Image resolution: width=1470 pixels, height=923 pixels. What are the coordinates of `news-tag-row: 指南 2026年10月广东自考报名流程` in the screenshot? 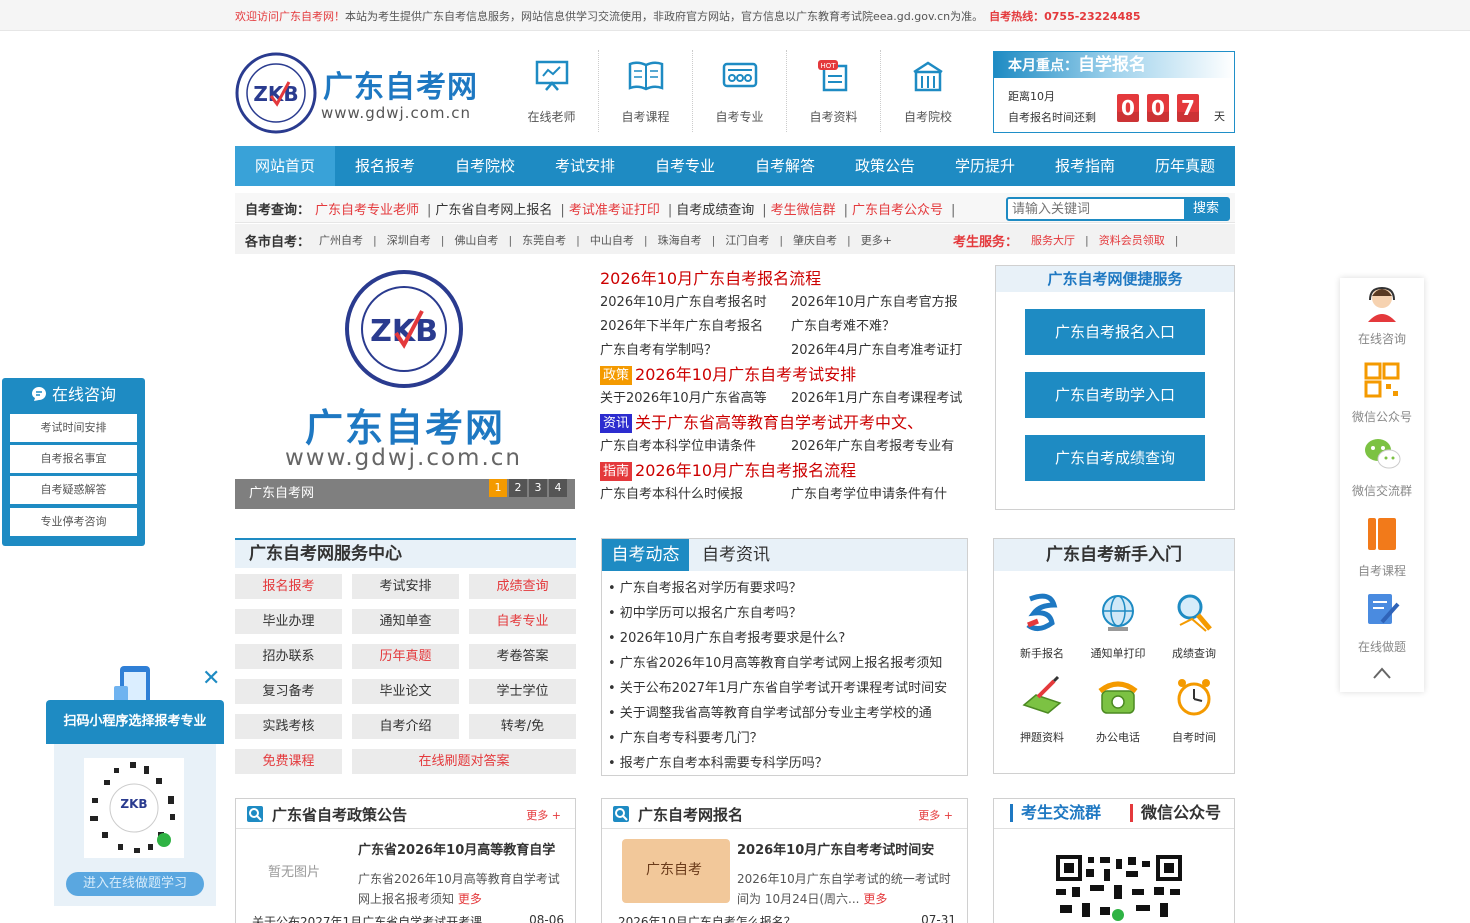 It's located at (790, 471).